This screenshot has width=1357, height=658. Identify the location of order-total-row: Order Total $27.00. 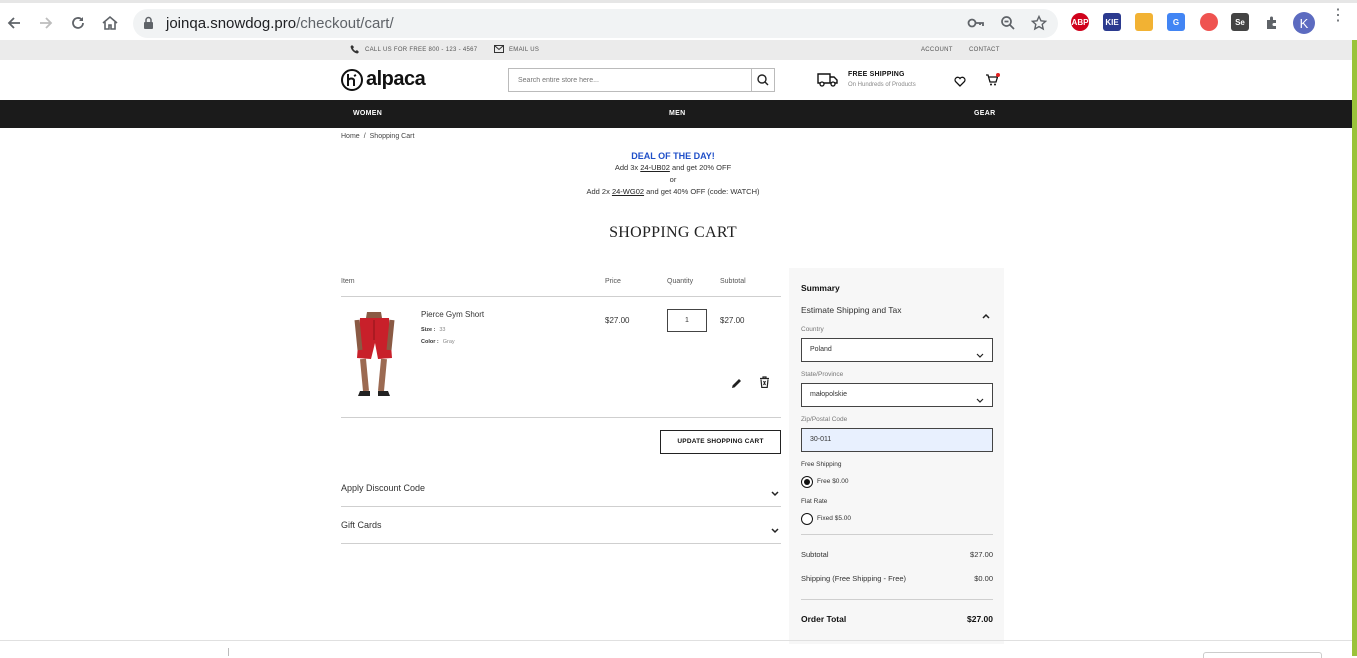
(897, 619).